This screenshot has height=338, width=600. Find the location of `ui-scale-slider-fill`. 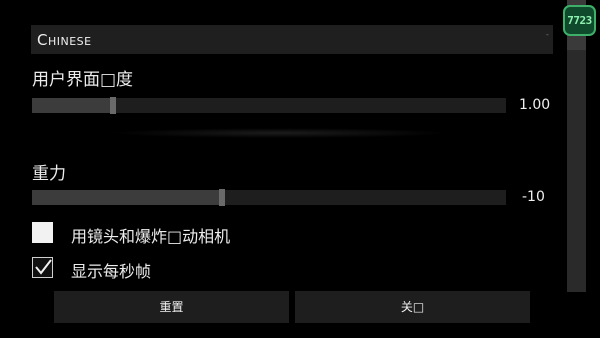

ui-scale-slider-fill is located at coordinates (72, 105).